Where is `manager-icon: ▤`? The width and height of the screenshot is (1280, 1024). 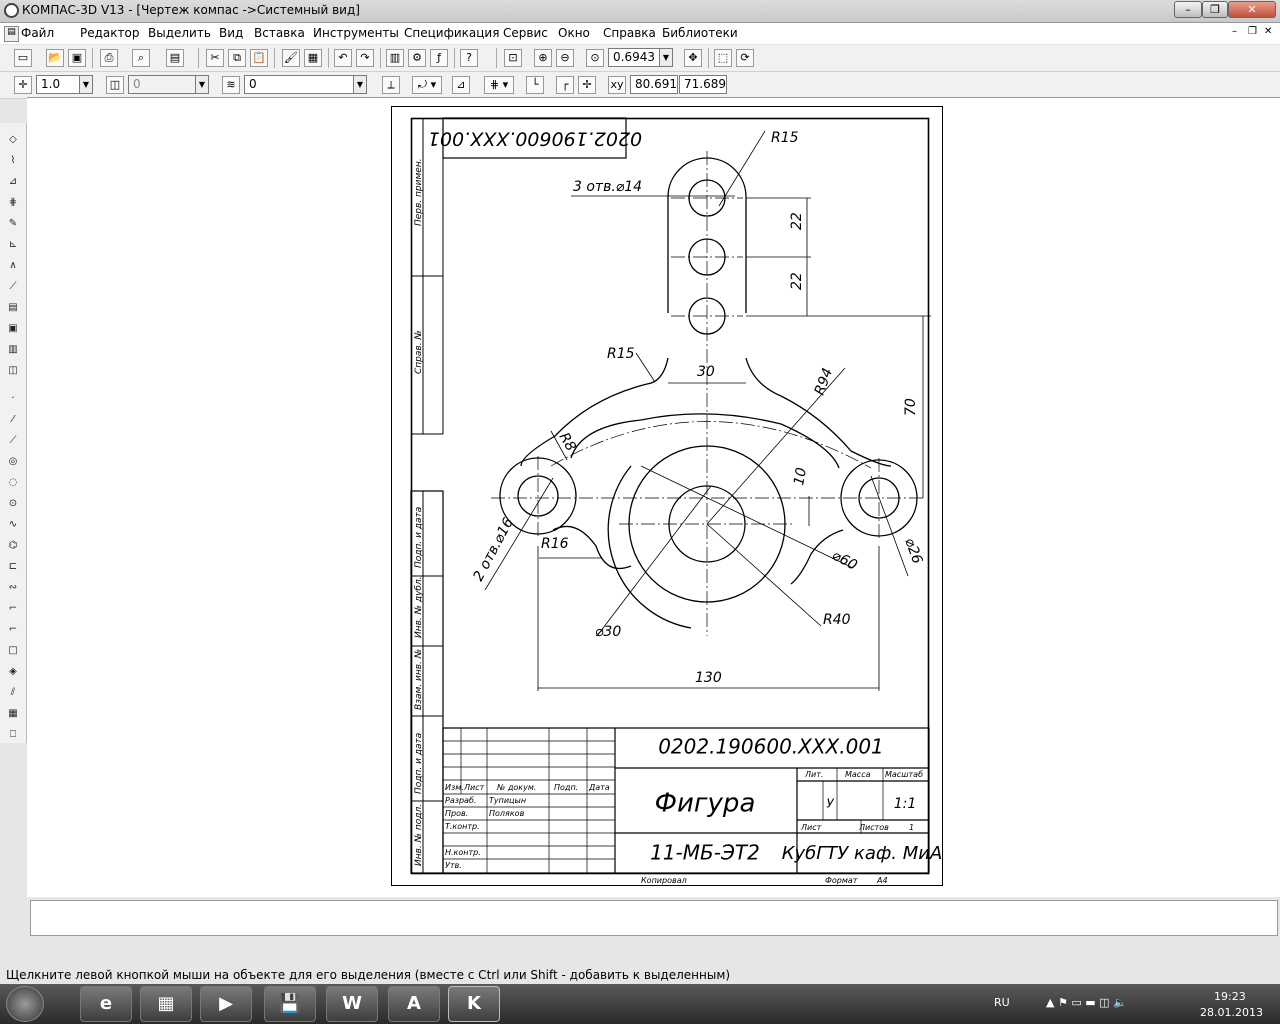
manager-icon: ▤ is located at coordinates (175, 58).